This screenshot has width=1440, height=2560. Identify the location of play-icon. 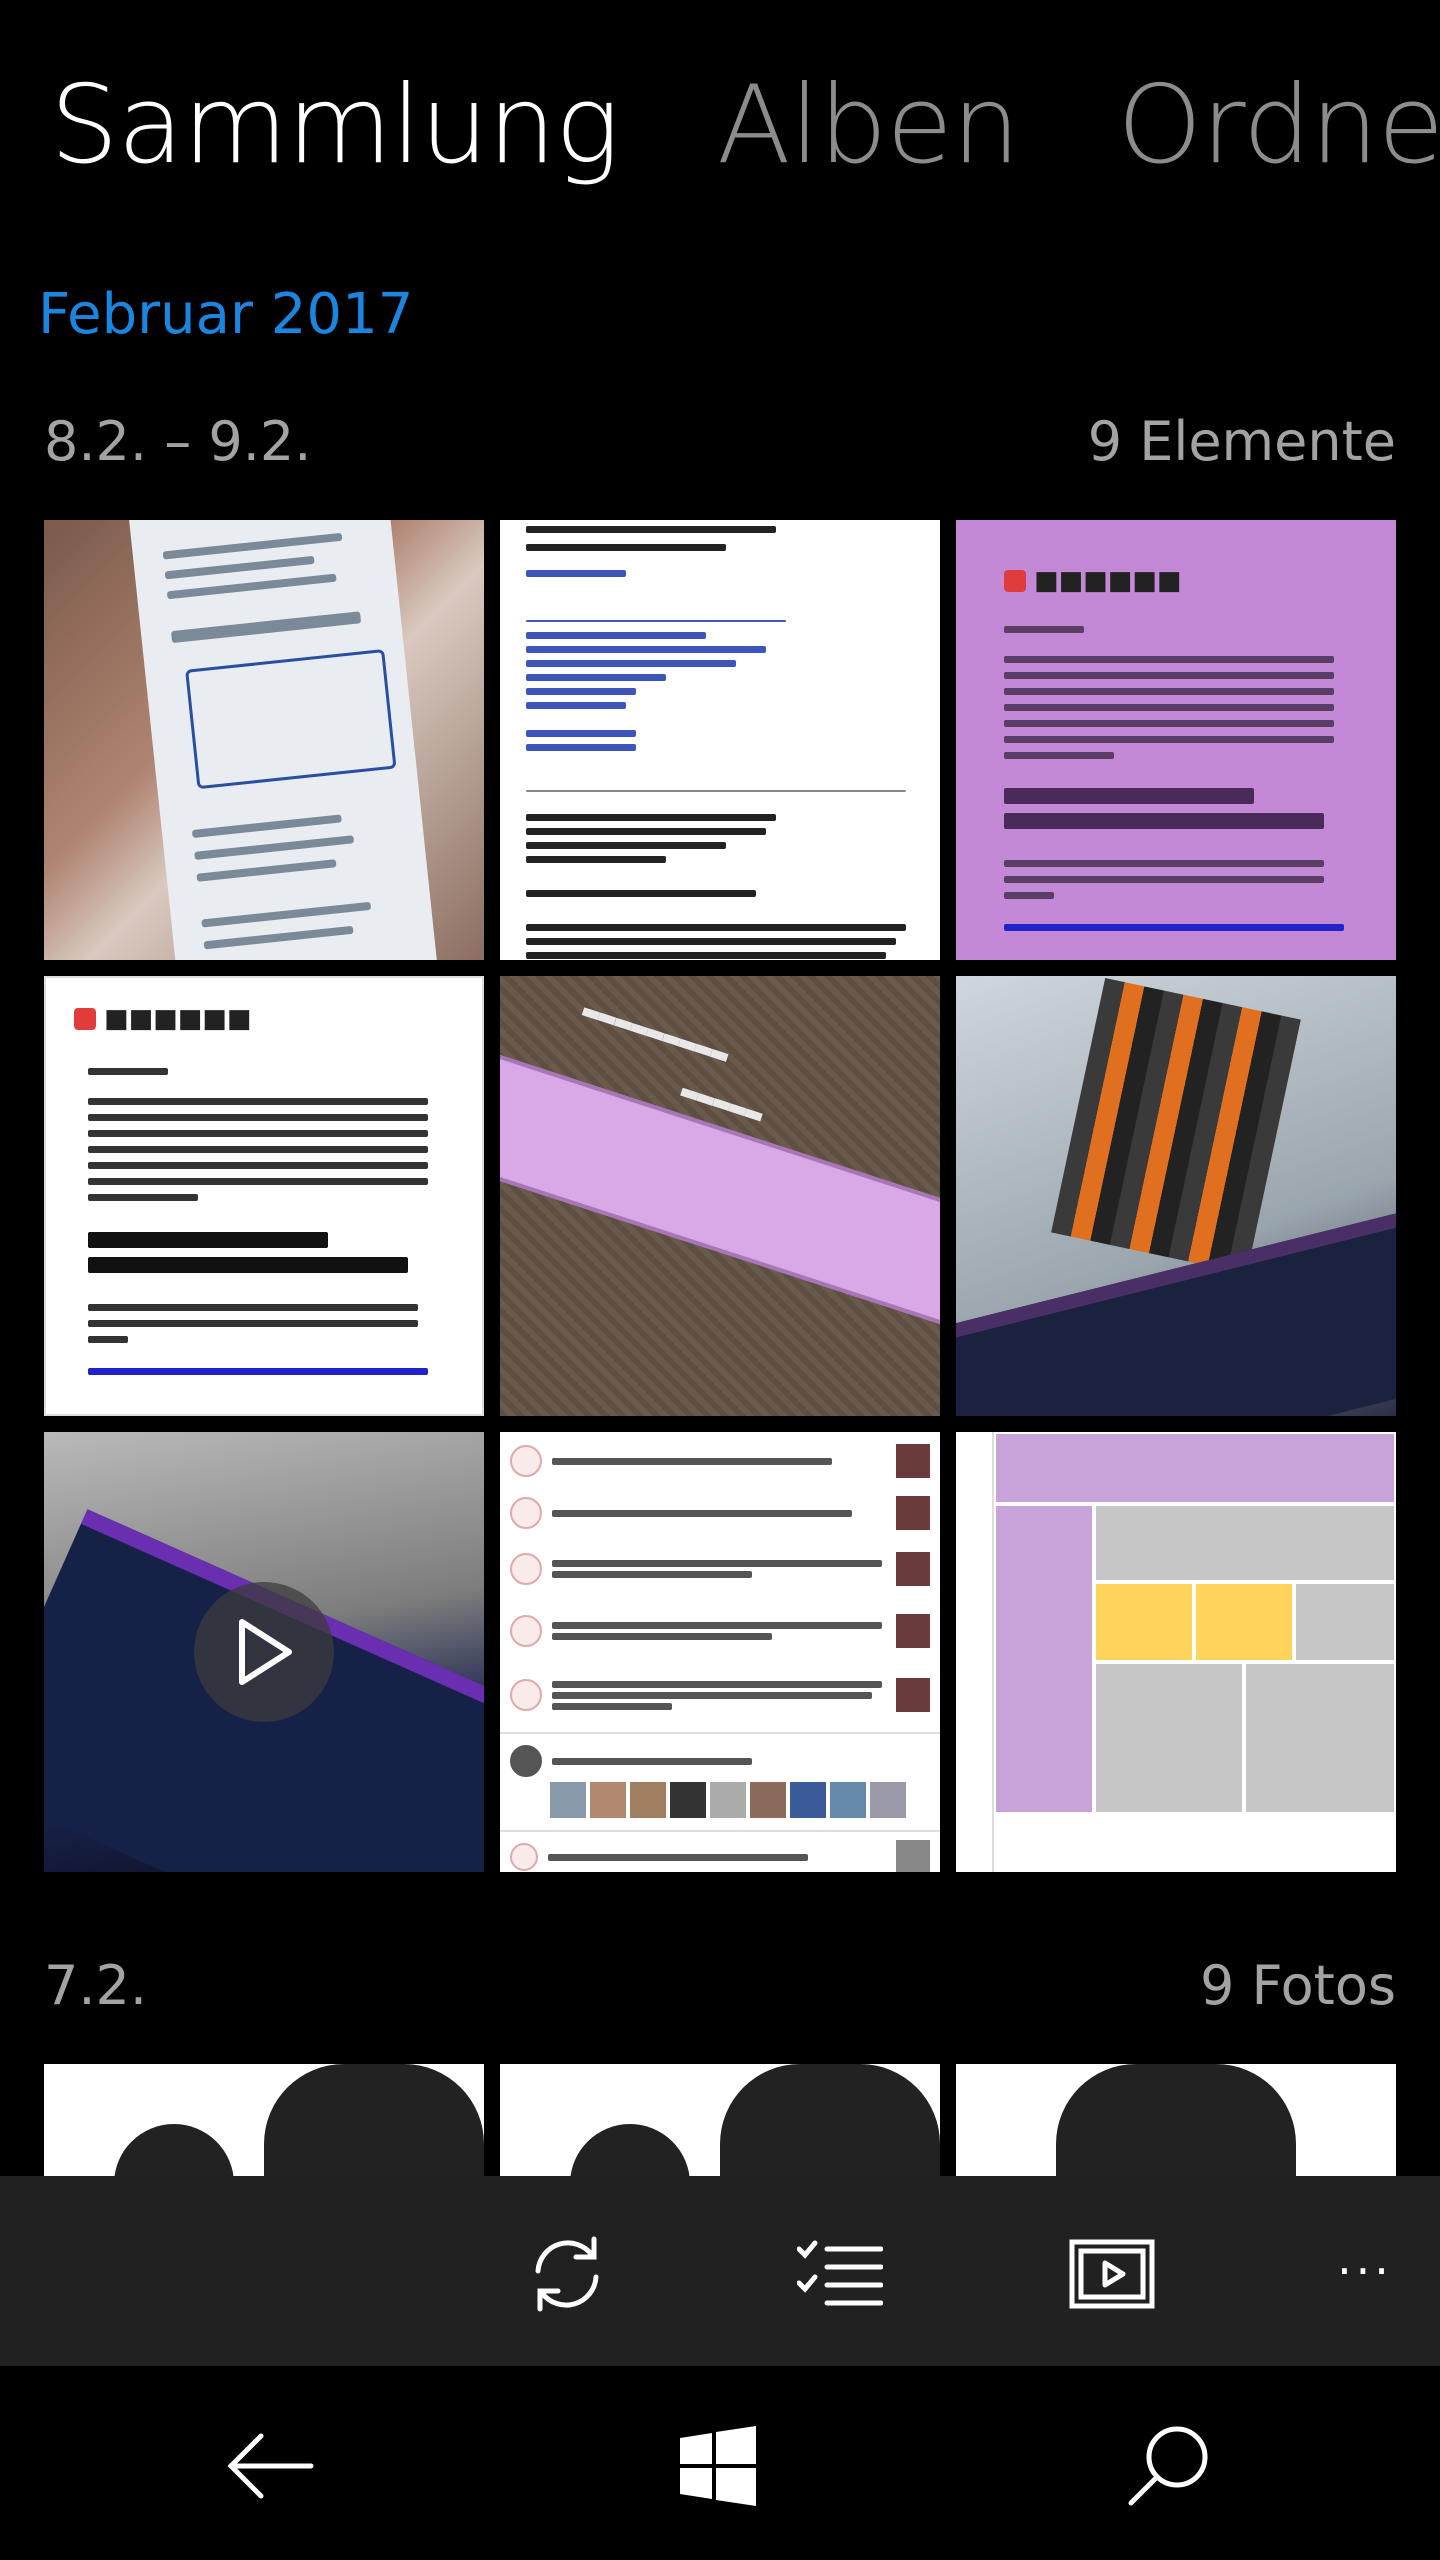
(264, 1652).